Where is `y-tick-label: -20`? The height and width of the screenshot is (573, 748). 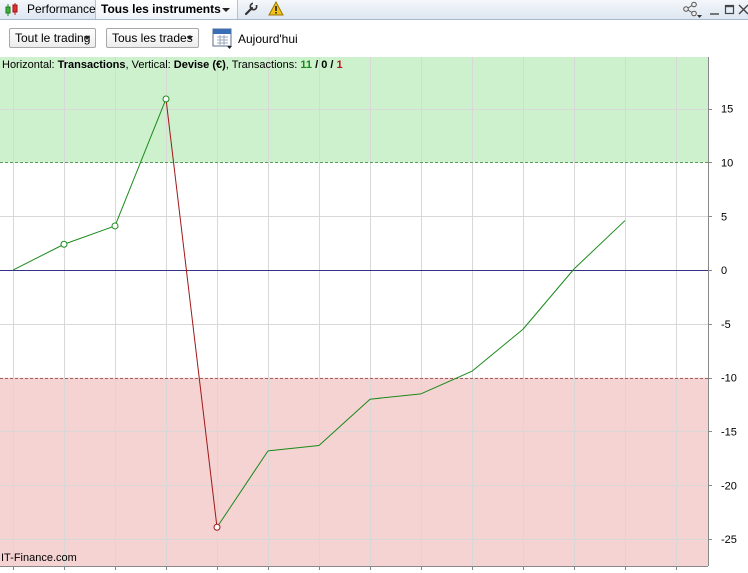
y-tick-label: -20 is located at coordinates (729, 486).